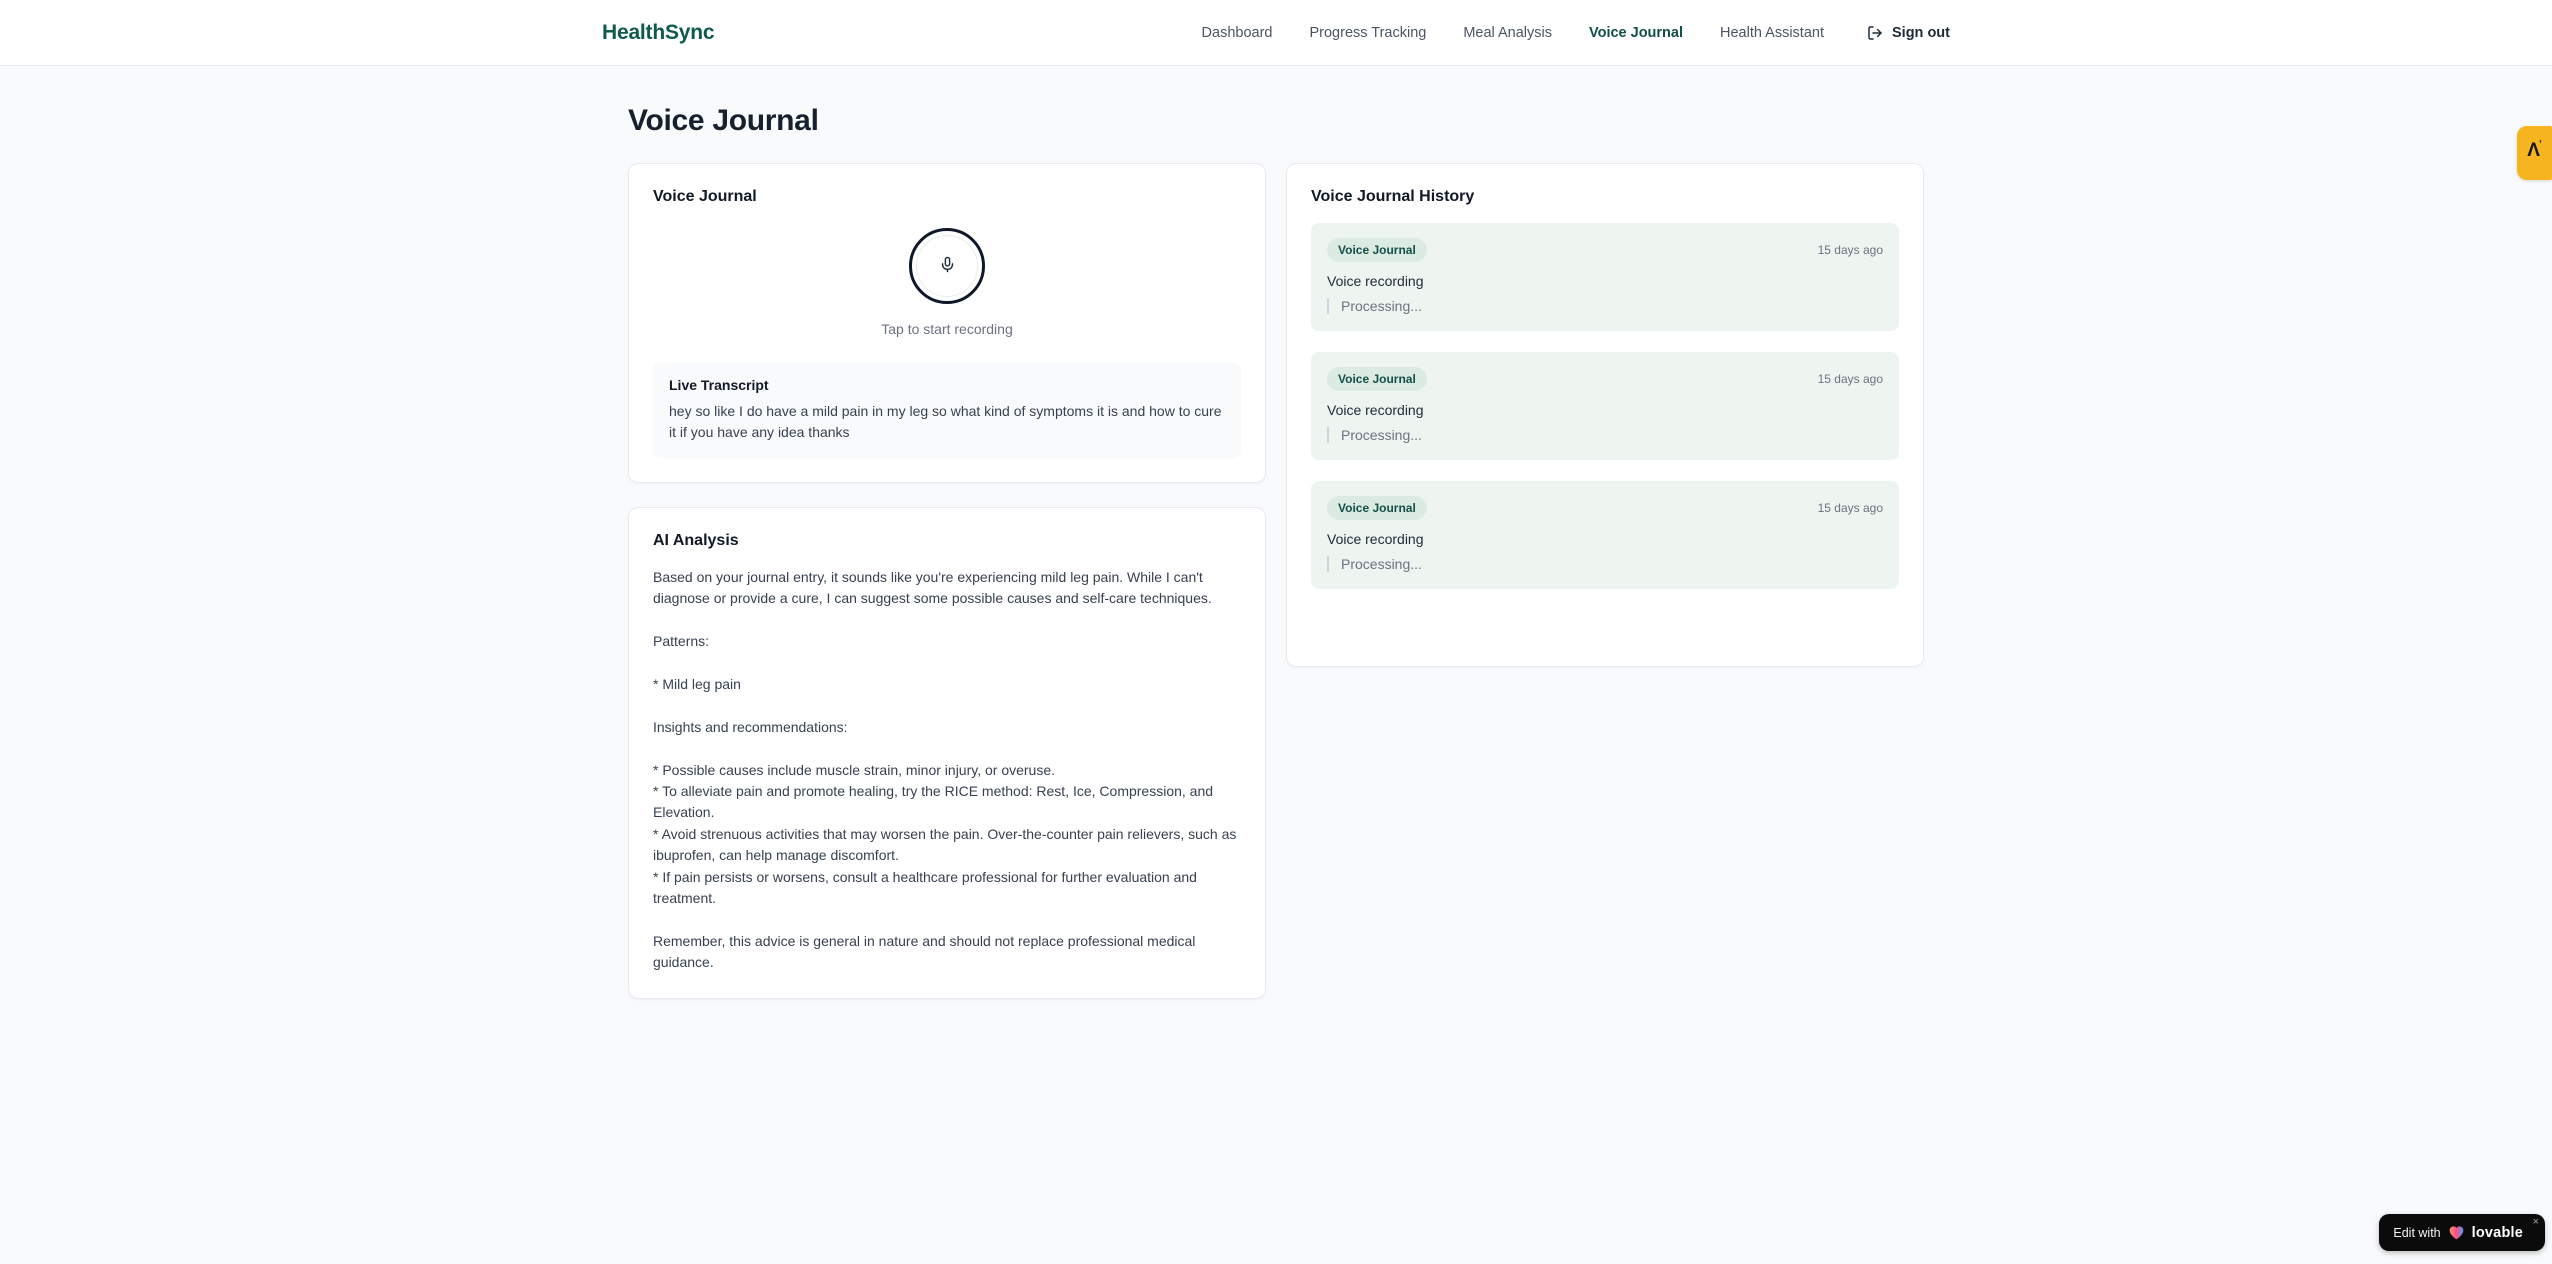 The image size is (2552, 1264). I want to click on record-button, so click(947, 266).